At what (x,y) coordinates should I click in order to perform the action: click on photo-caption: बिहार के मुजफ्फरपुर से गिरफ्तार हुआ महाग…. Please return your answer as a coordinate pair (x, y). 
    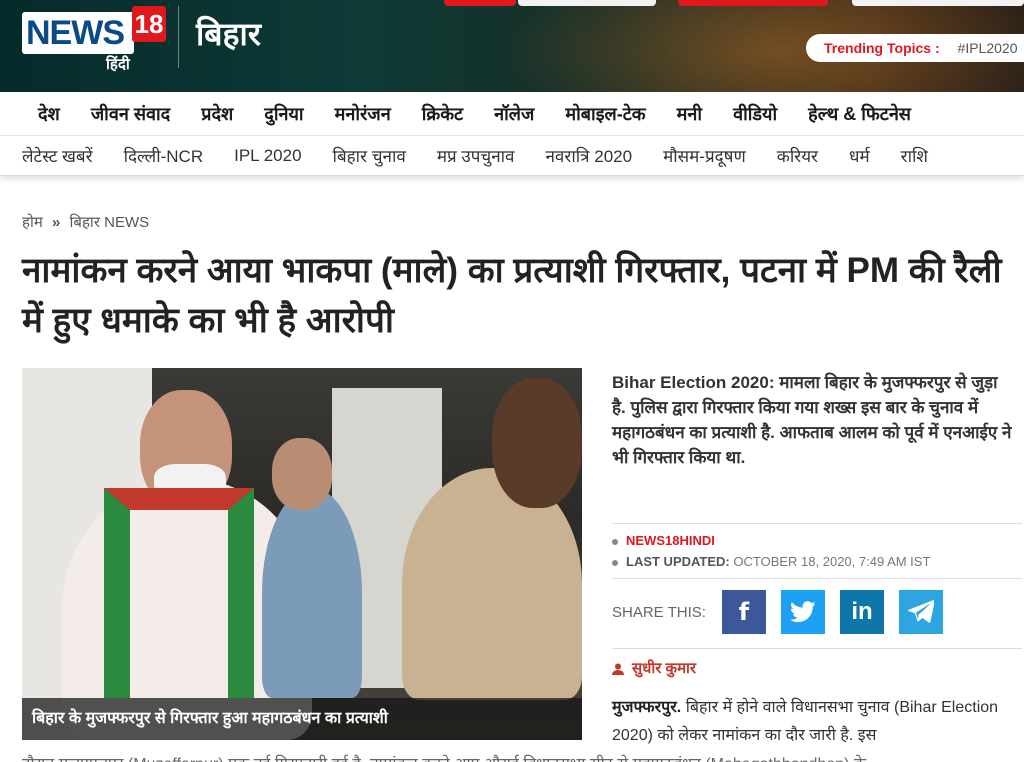
    Looking at the image, I should click on (302, 719).